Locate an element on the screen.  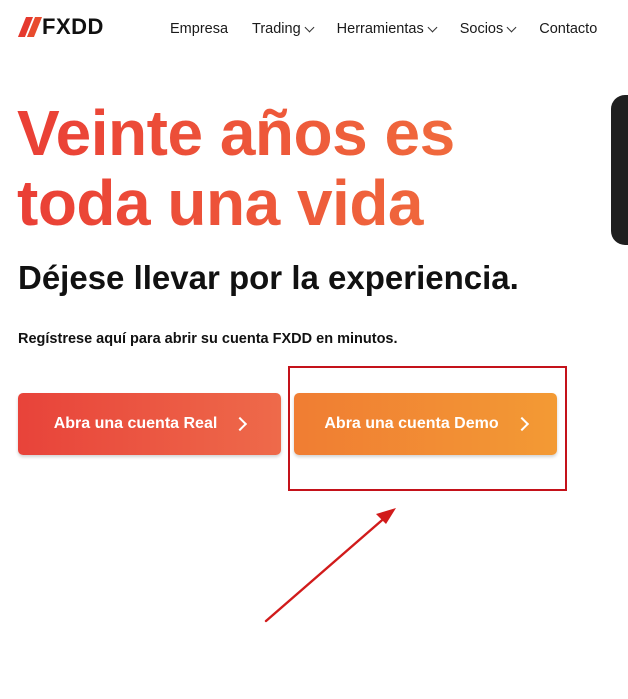
fxdd-logo-mark-icon is located at coordinates (30, 27).